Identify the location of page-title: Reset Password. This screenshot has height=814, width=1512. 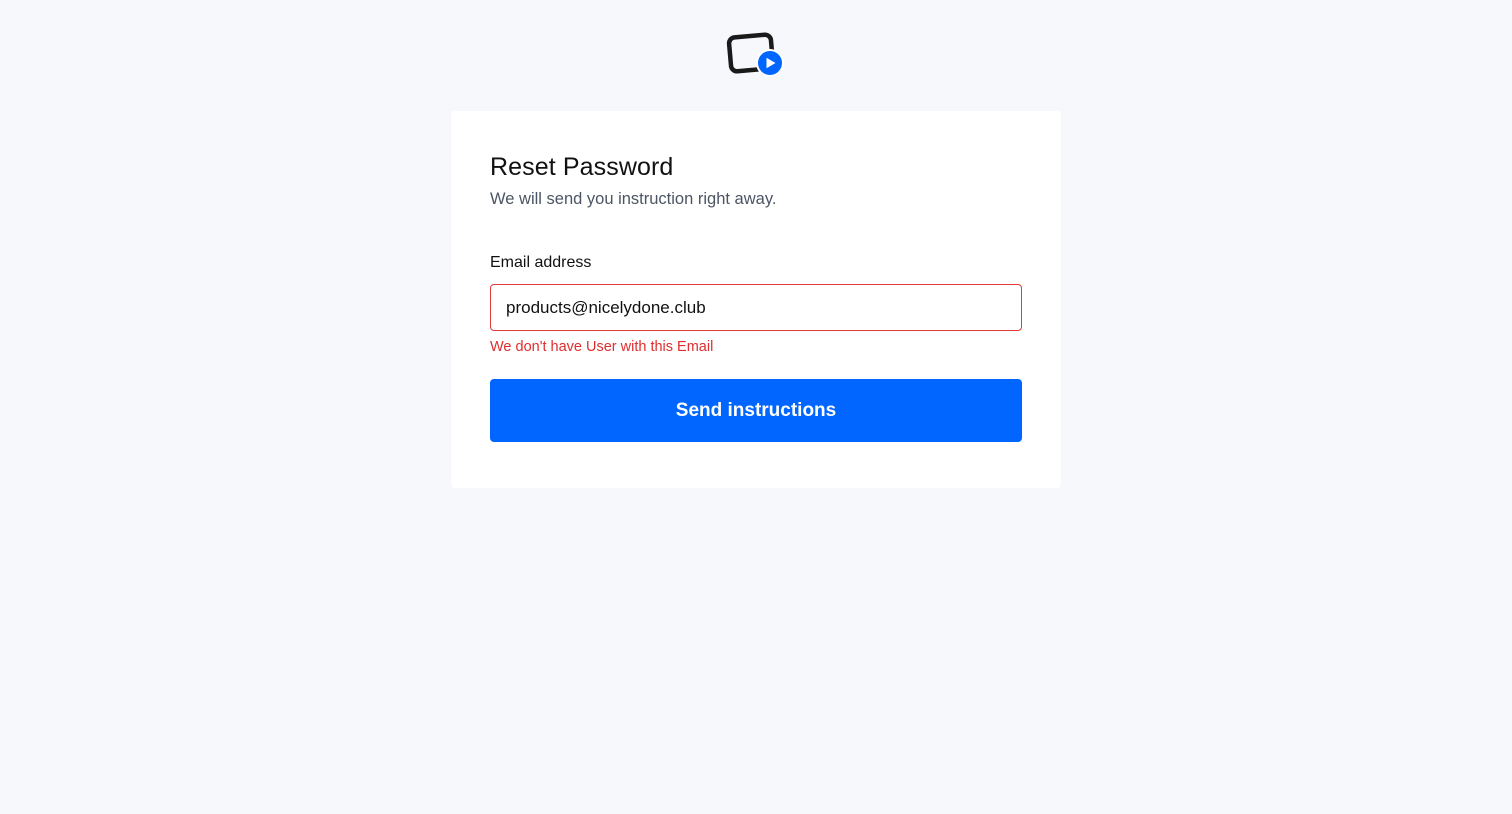
(582, 167).